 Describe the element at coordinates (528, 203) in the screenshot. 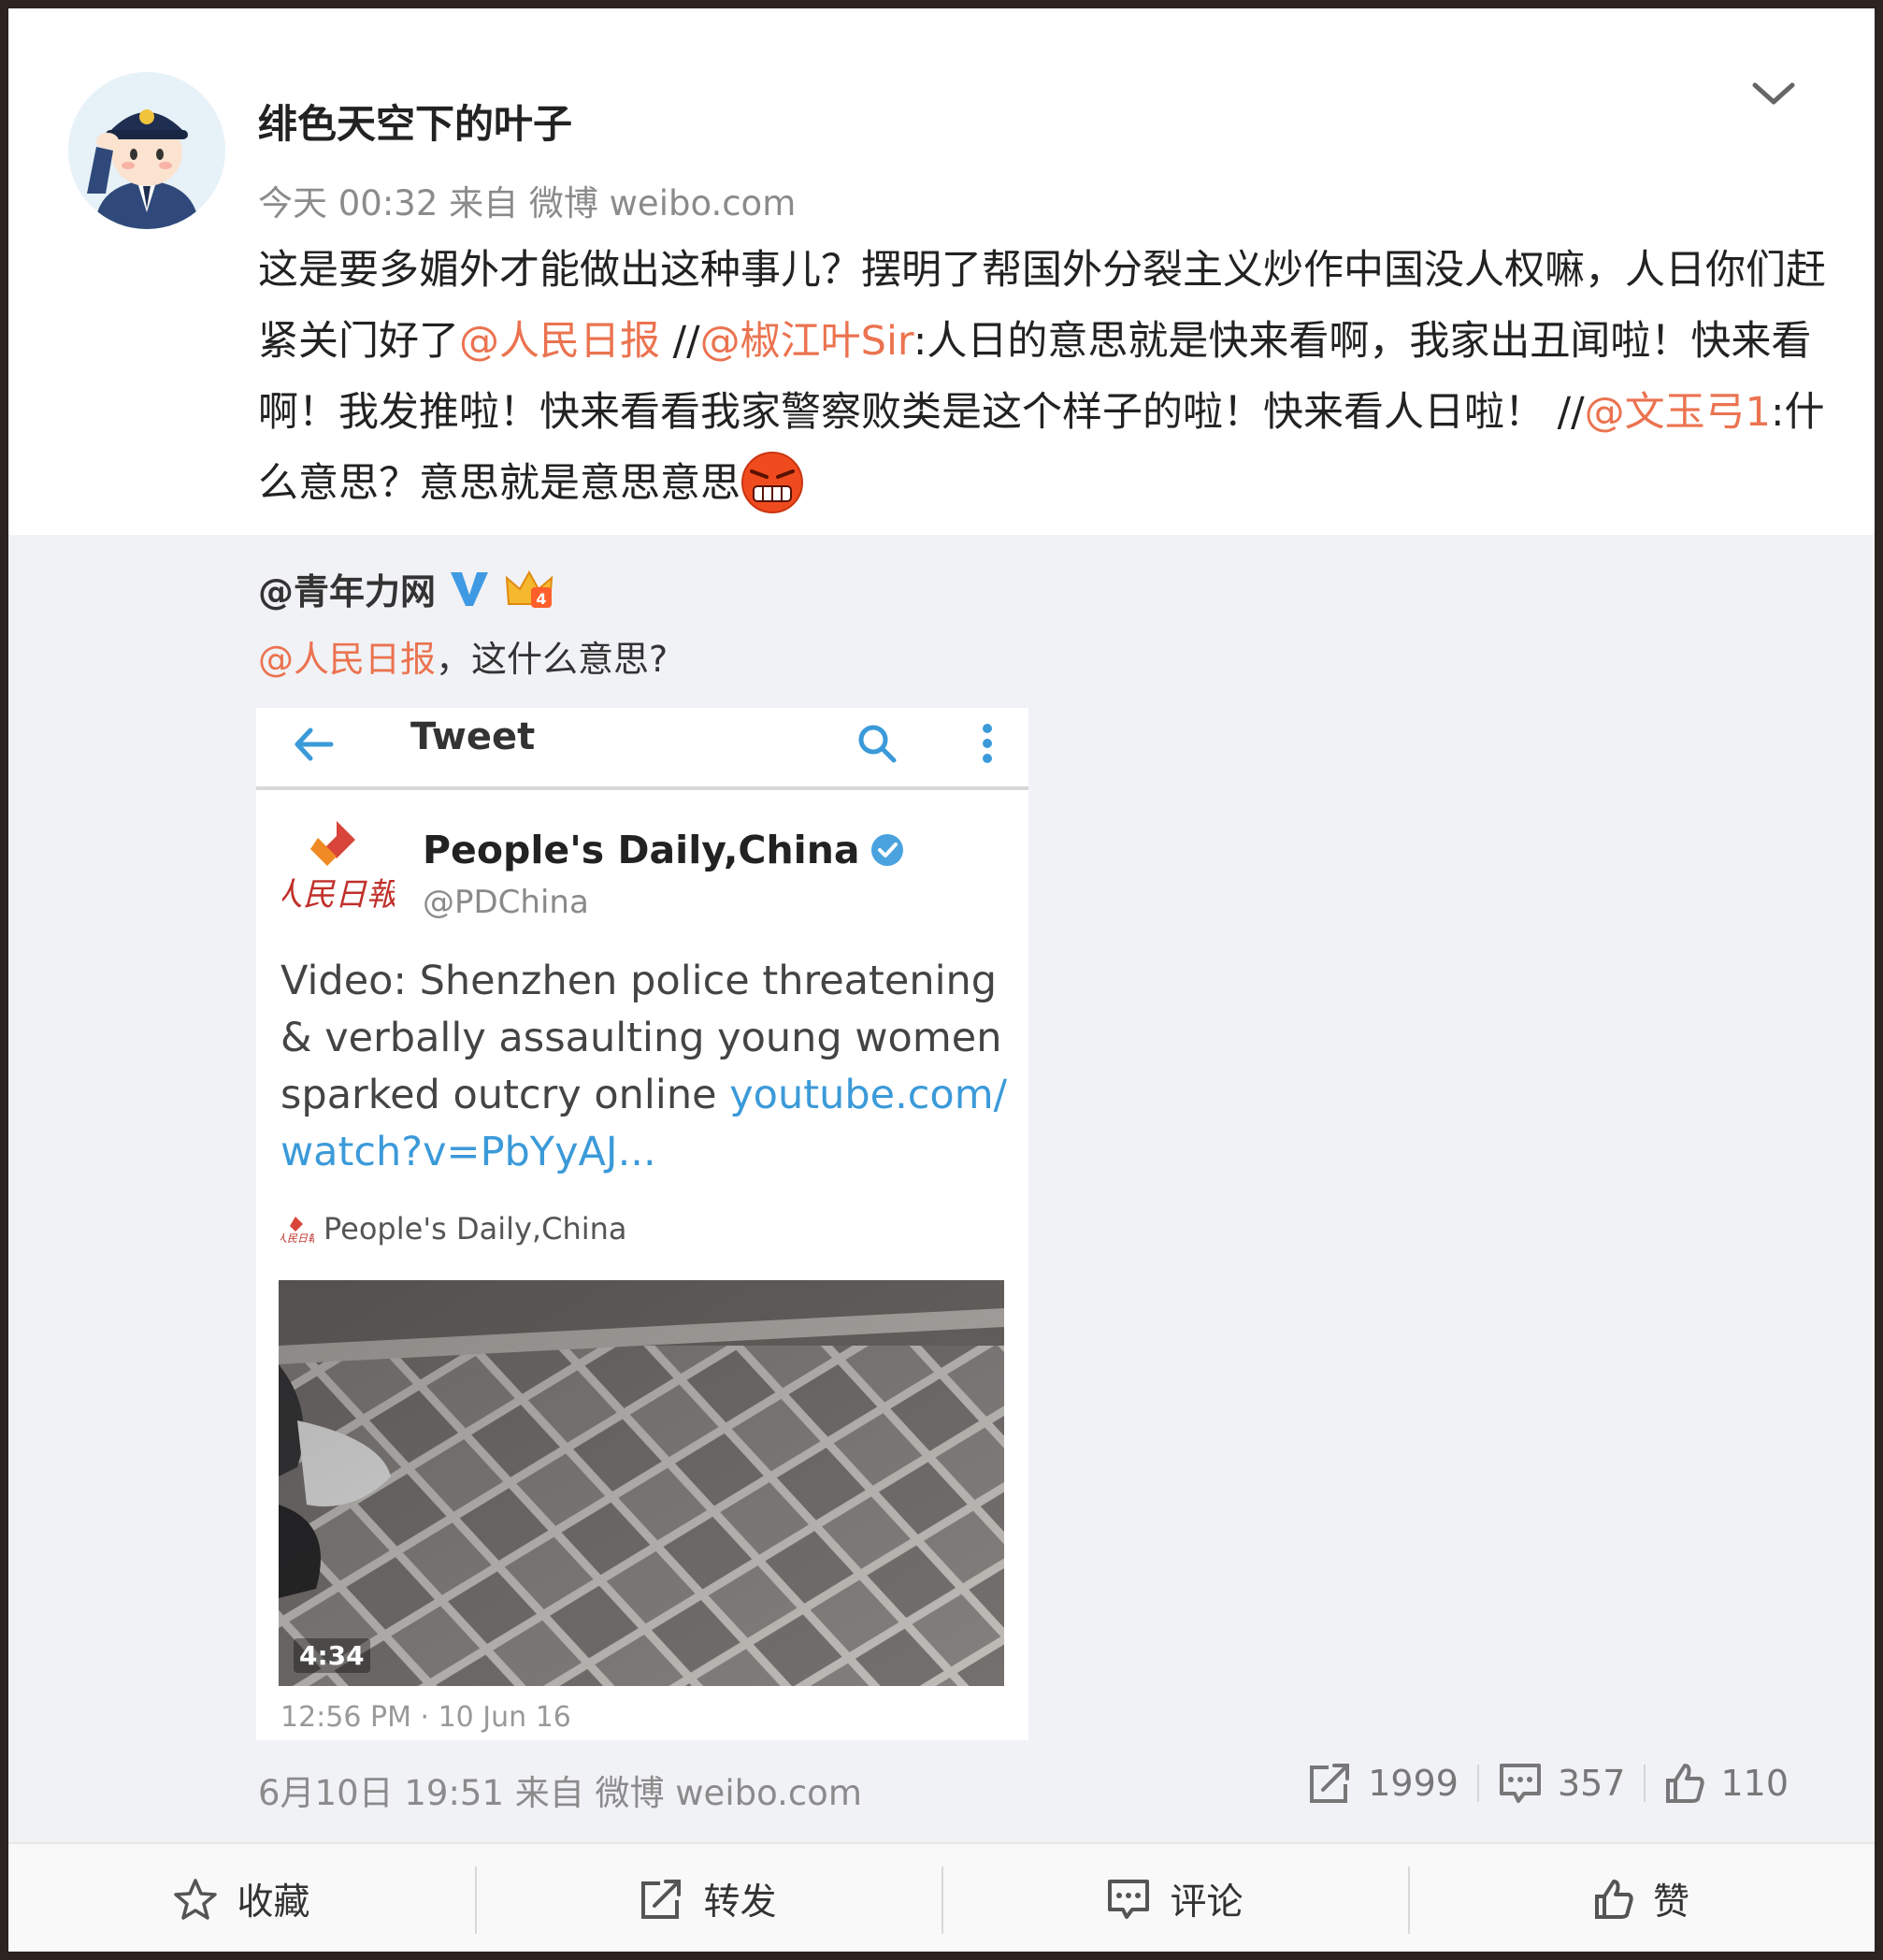

I see `post-meta: 今天 00:32 来自 微博 weibo.com` at that location.